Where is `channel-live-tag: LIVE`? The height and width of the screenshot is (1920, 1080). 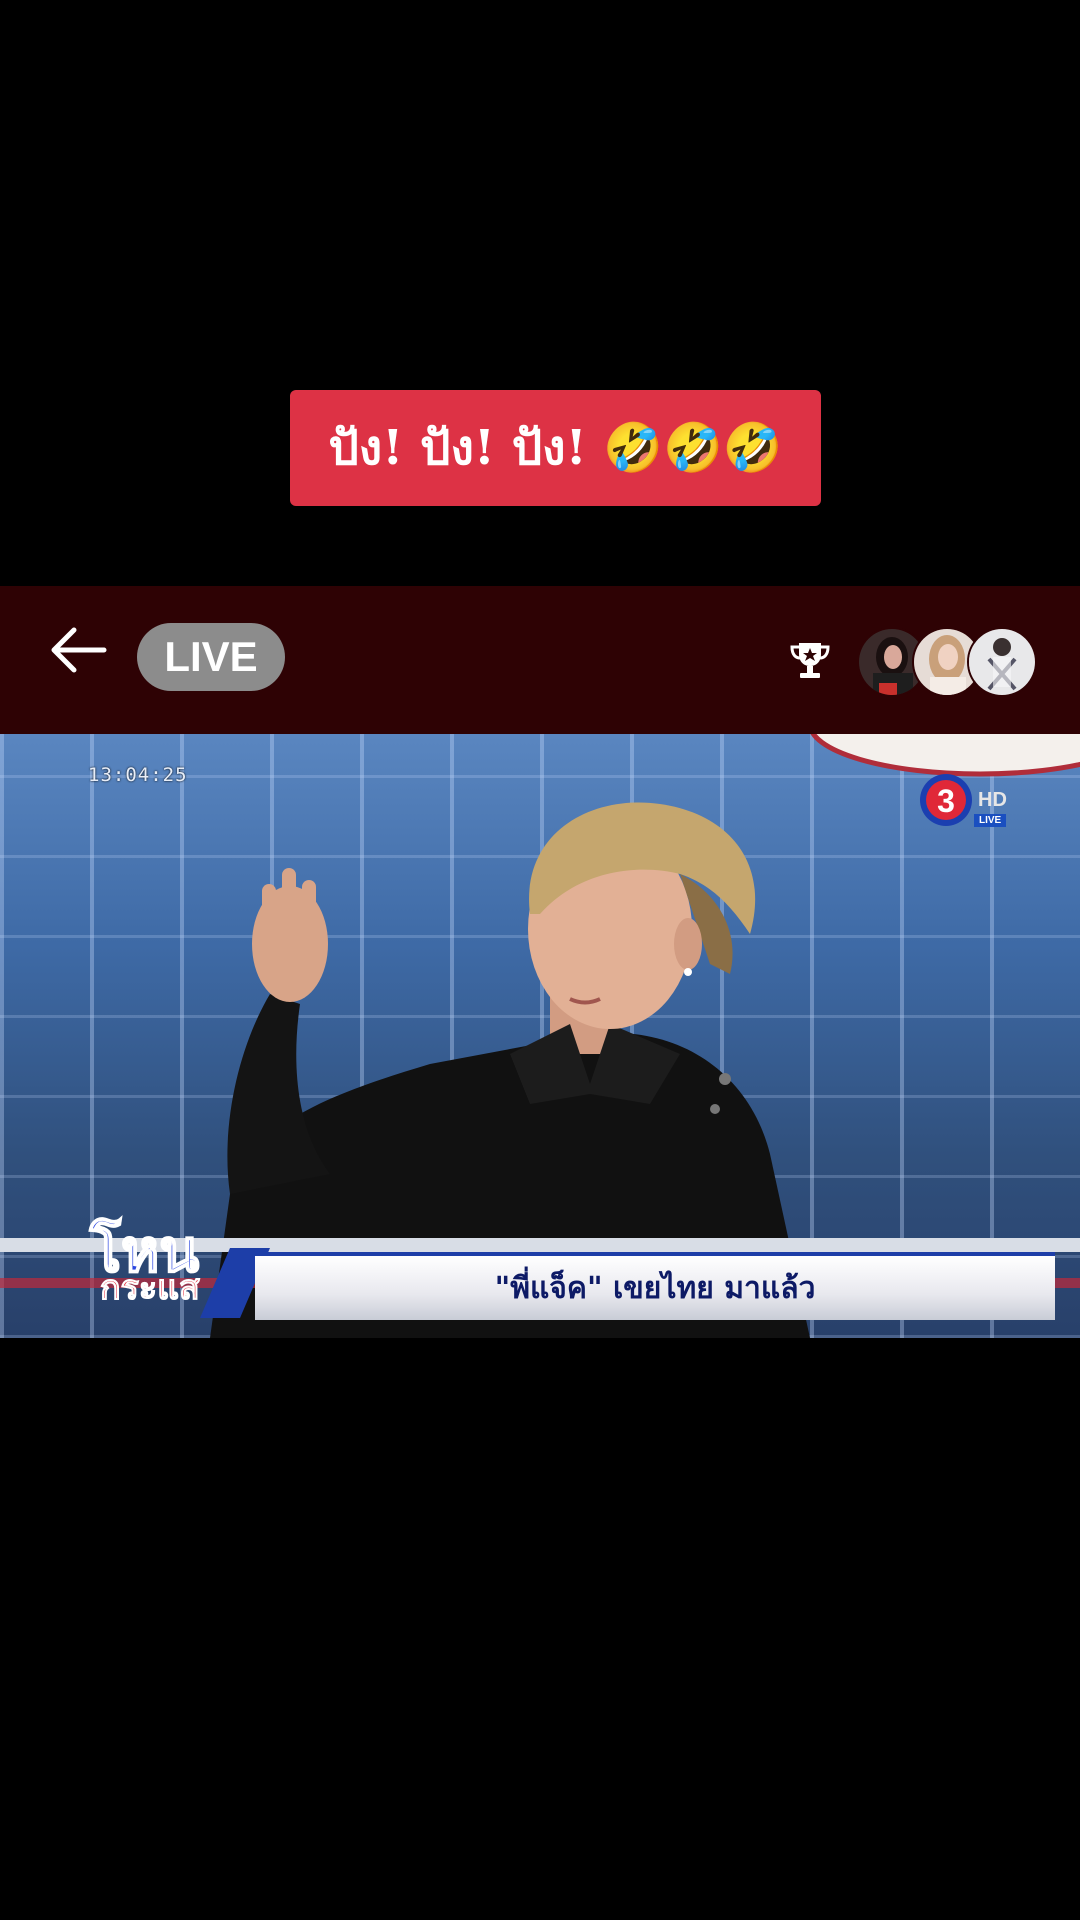 channel-live-tag: LIVE is located at coordinates (990, 820).